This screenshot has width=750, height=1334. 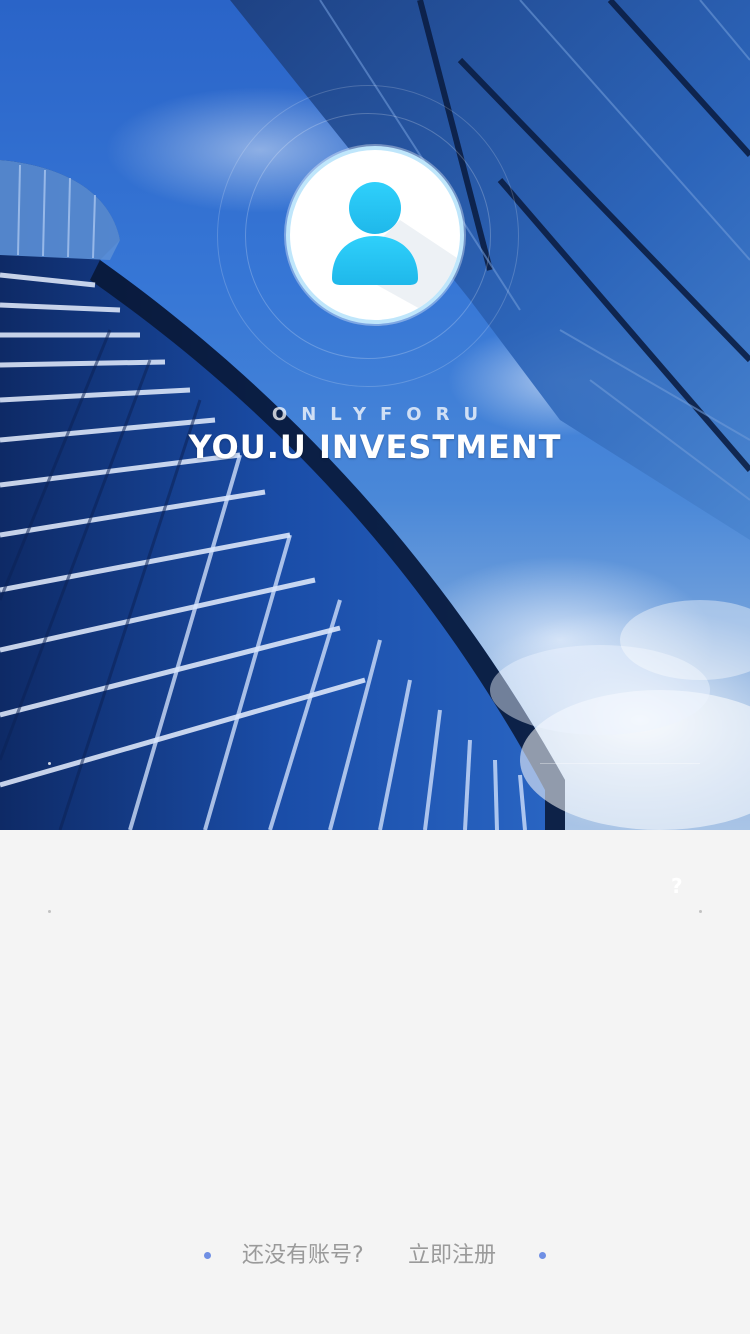 What do you see at coordinates (542, 1255) in the screenshot?
I see `register-dot-right` at bounding box center [542, 1255].